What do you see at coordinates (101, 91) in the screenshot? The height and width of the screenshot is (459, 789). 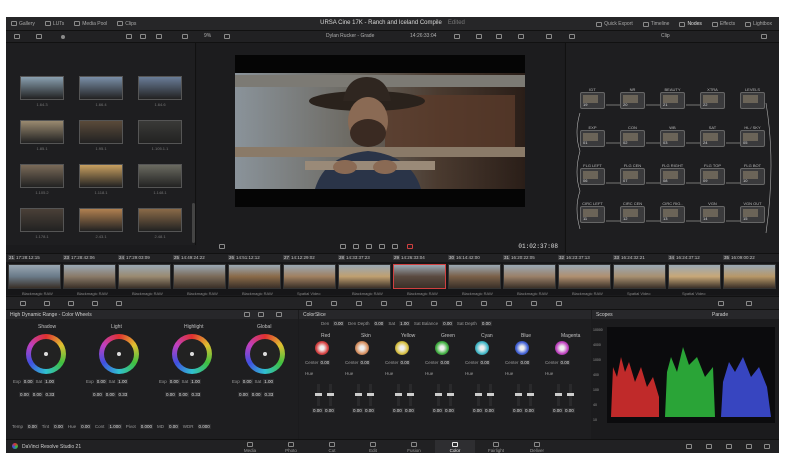 I see `gallery-still: 1.66.4` at bounding box center [101, 91].